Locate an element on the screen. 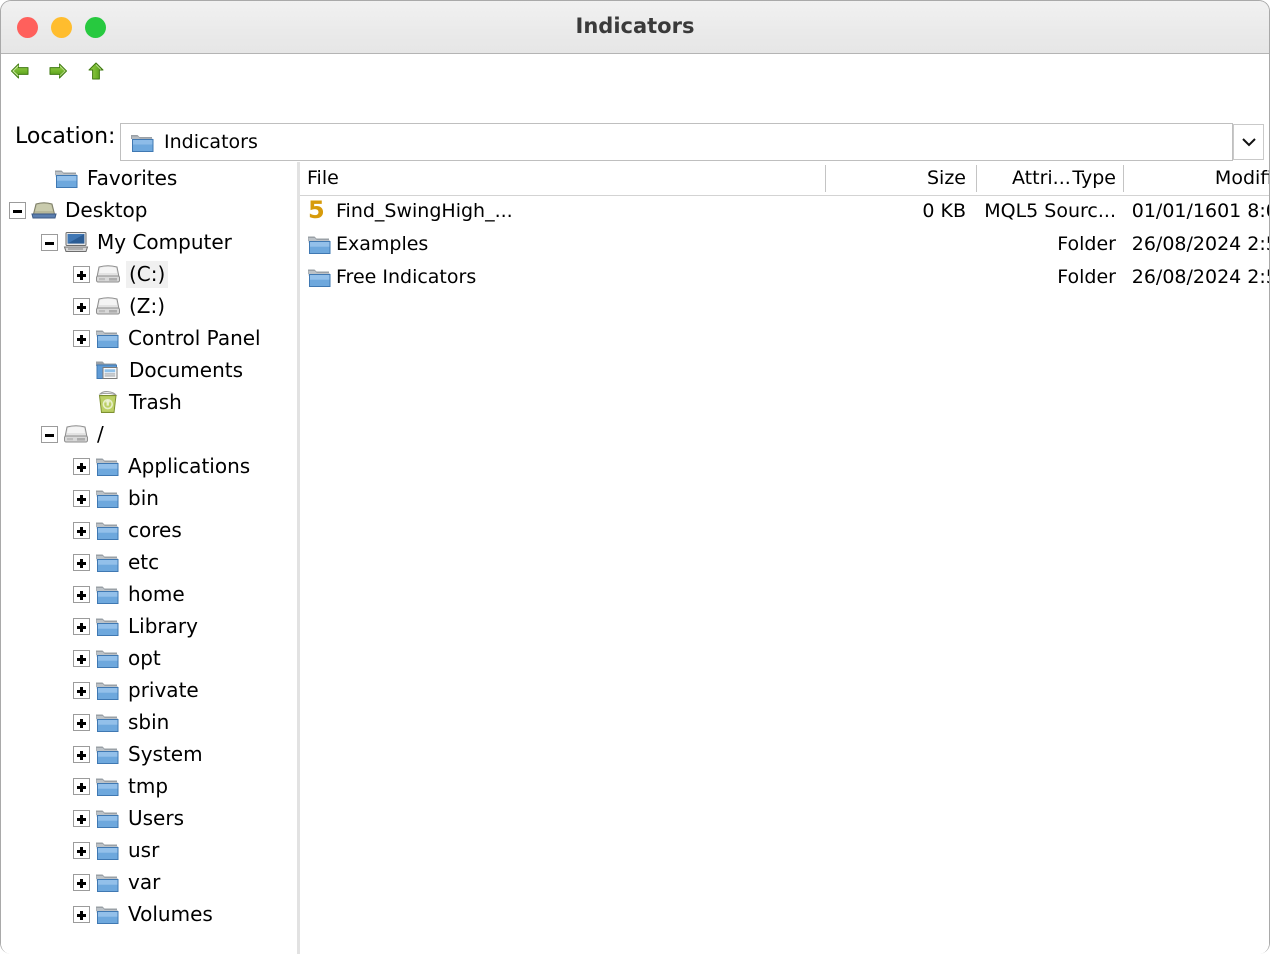 The height and width of the screenshot is (954, 1270). tree-item-label: (C:) is located at coordinates (147, 274).